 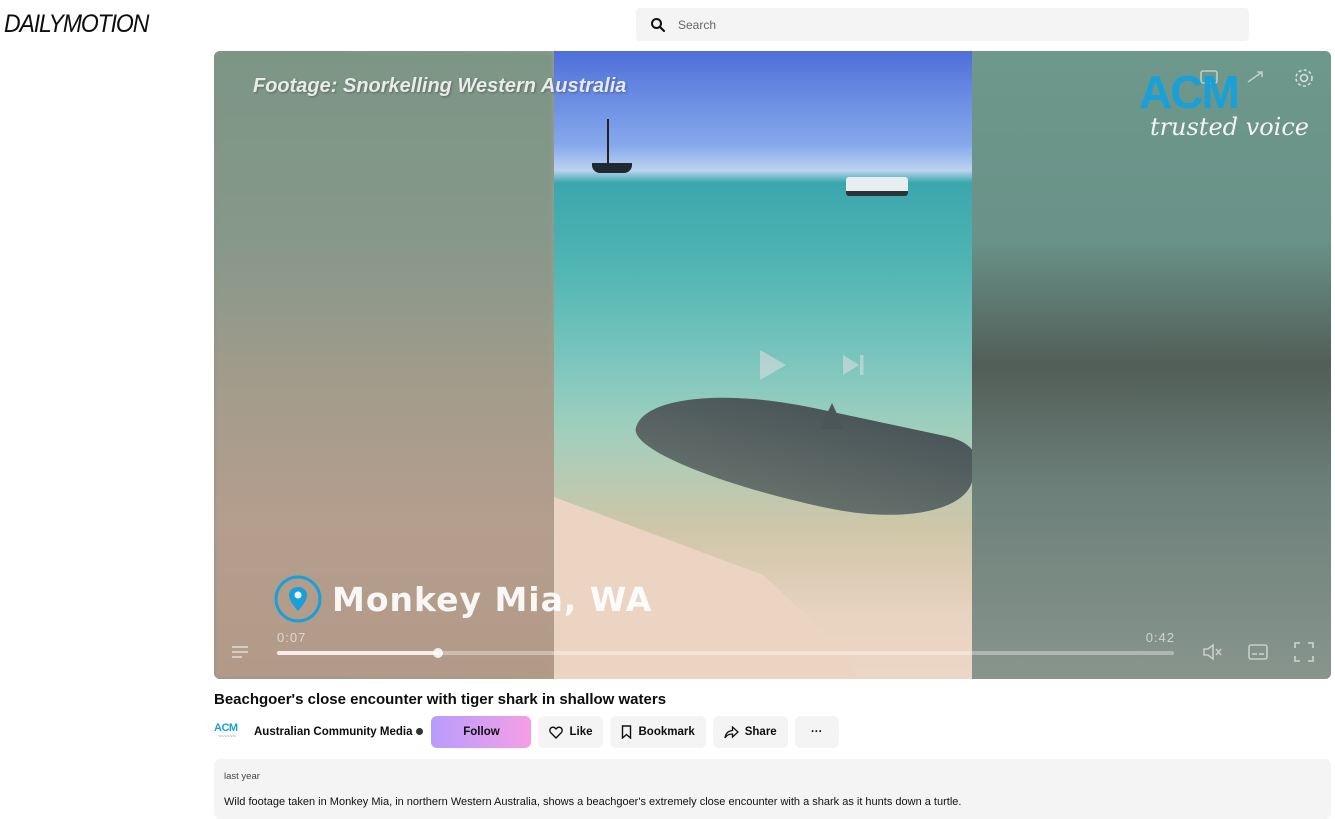 What do you see at coordinates (420, 732) in the screenshot?
I see `verified-badge-icon` at bounding box center [420, 732].